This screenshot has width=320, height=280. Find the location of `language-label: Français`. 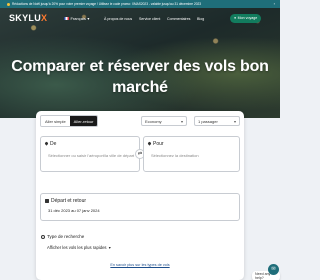

language-label: Français is located at coordinates (78, 18).